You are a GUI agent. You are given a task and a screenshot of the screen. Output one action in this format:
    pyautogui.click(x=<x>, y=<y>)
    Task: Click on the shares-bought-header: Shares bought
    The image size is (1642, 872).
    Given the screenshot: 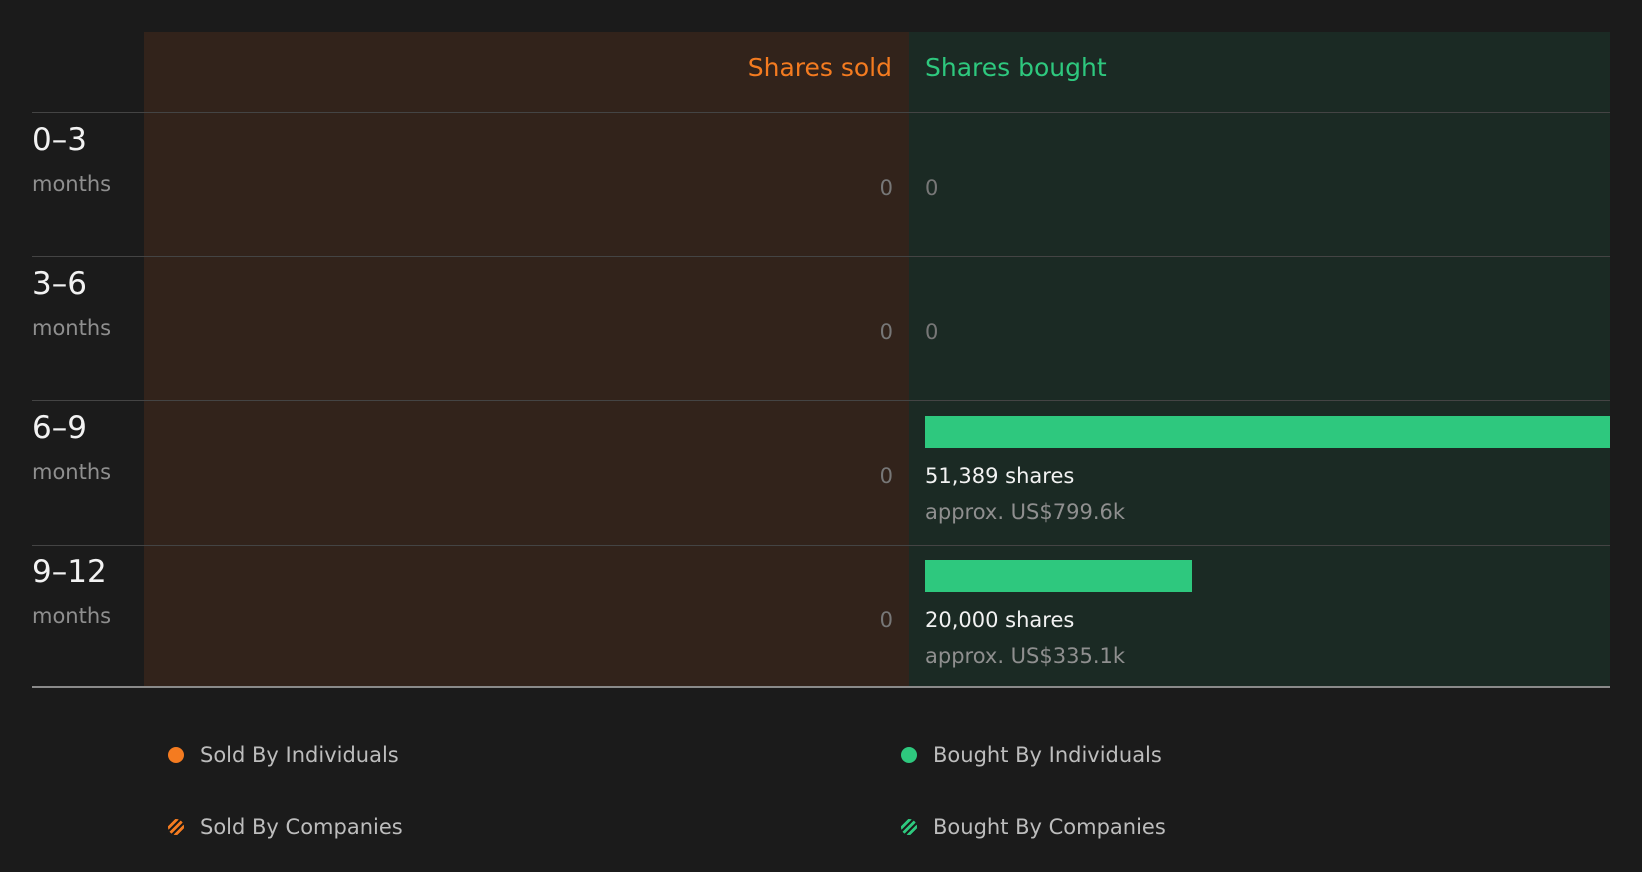 What is the action you would take?
    pyautogui.click(x=1016, y=67)
    